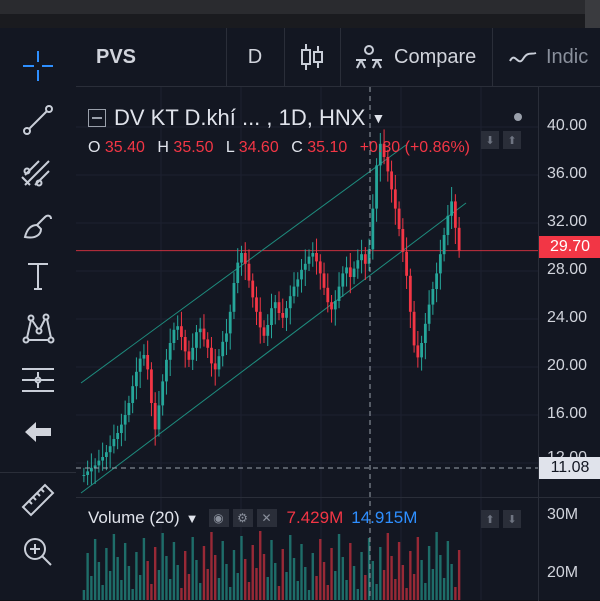 The width and height of the screenshot is (600, 601). Describe the element at coordinates (116, 56) in the screenshot. I see `symbol-label: PVS` at that location.